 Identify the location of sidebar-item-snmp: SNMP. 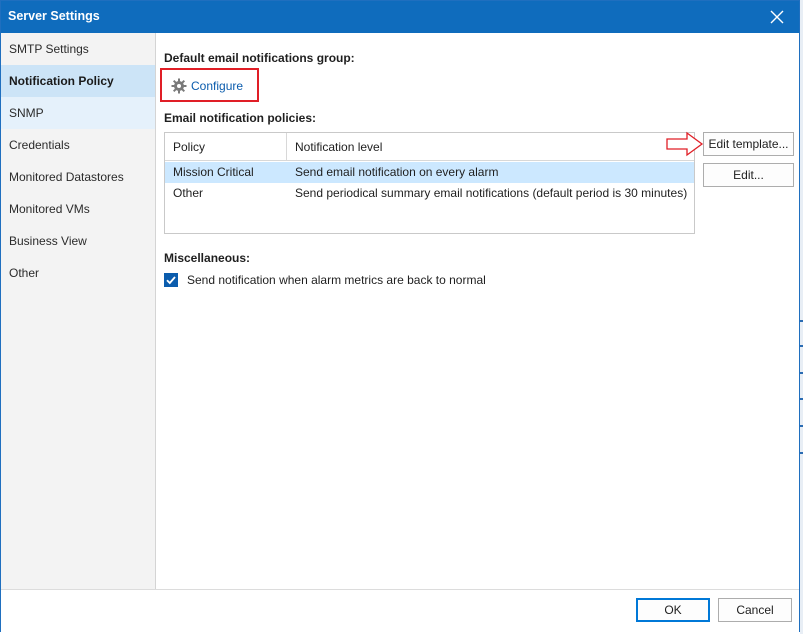
(78, 113).